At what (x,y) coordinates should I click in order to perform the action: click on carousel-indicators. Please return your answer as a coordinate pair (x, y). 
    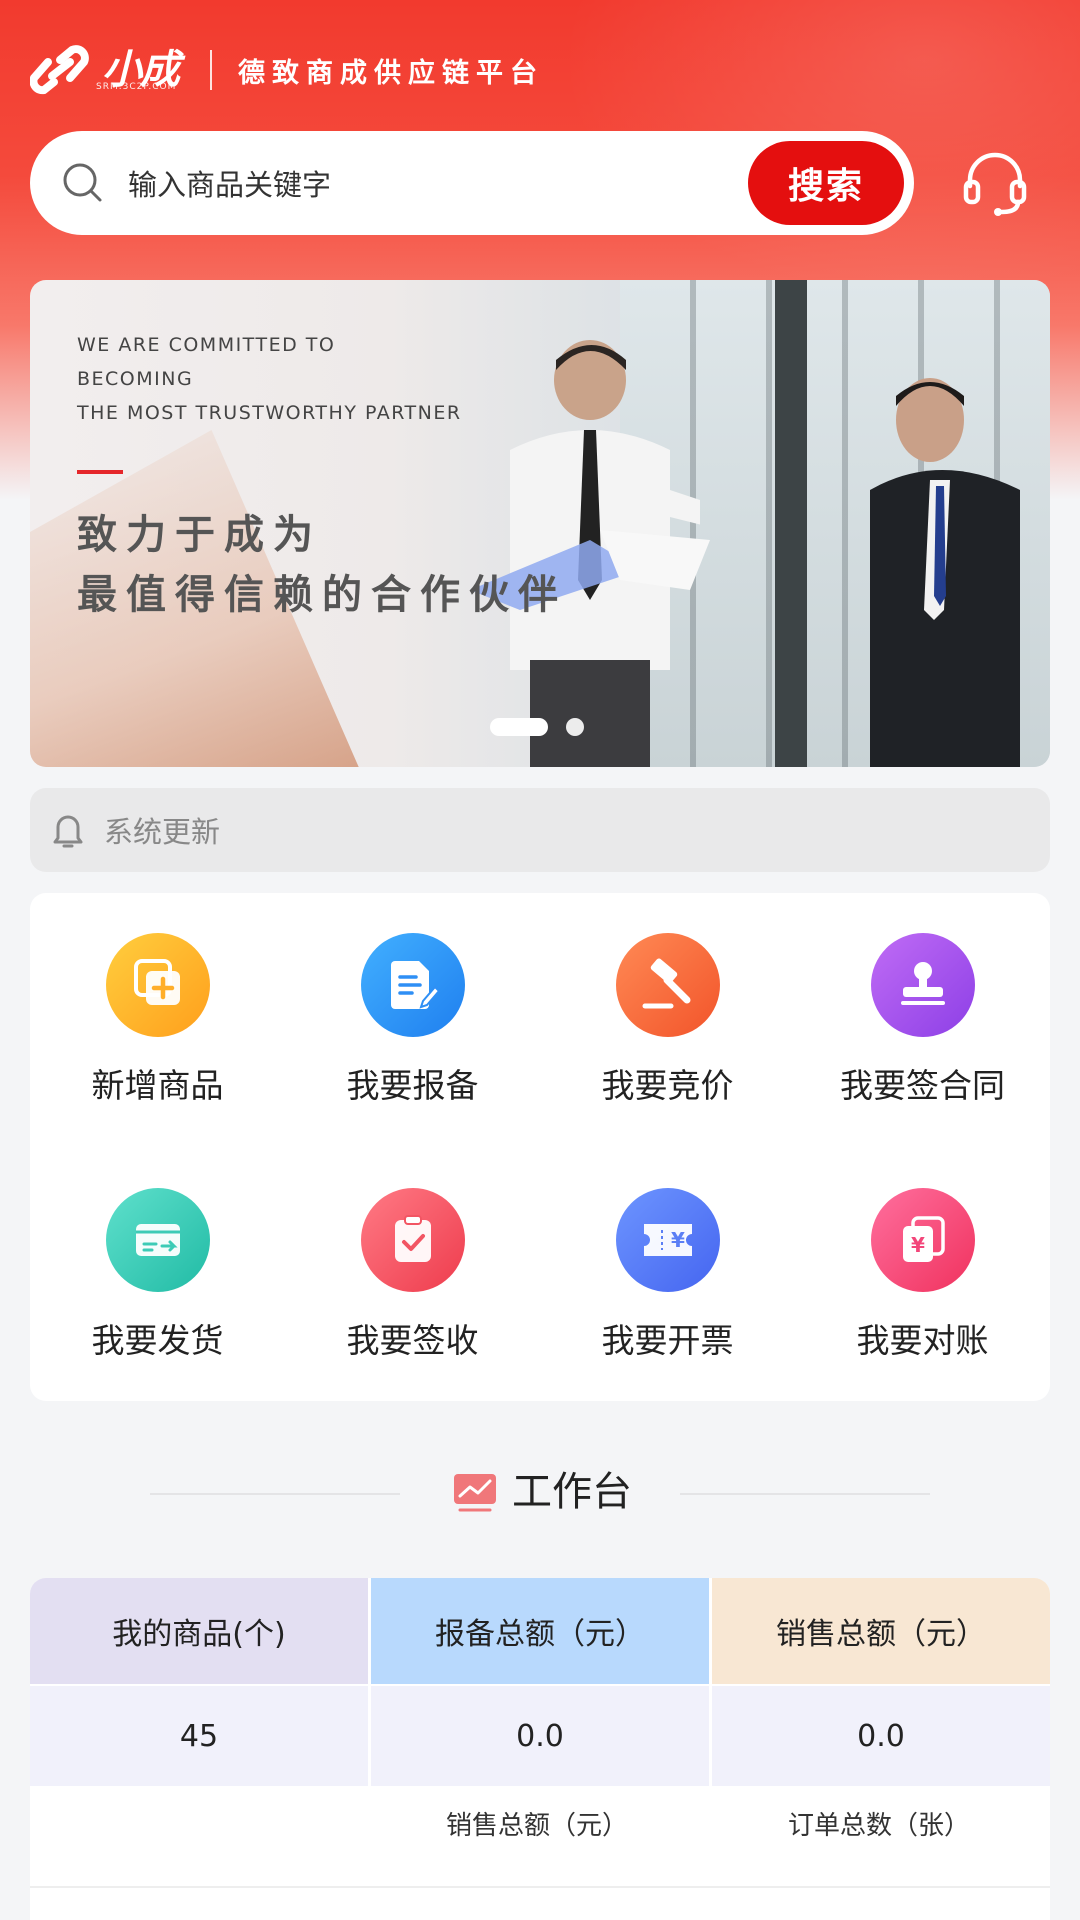
    Looking at the image, I should click on (537, 727).